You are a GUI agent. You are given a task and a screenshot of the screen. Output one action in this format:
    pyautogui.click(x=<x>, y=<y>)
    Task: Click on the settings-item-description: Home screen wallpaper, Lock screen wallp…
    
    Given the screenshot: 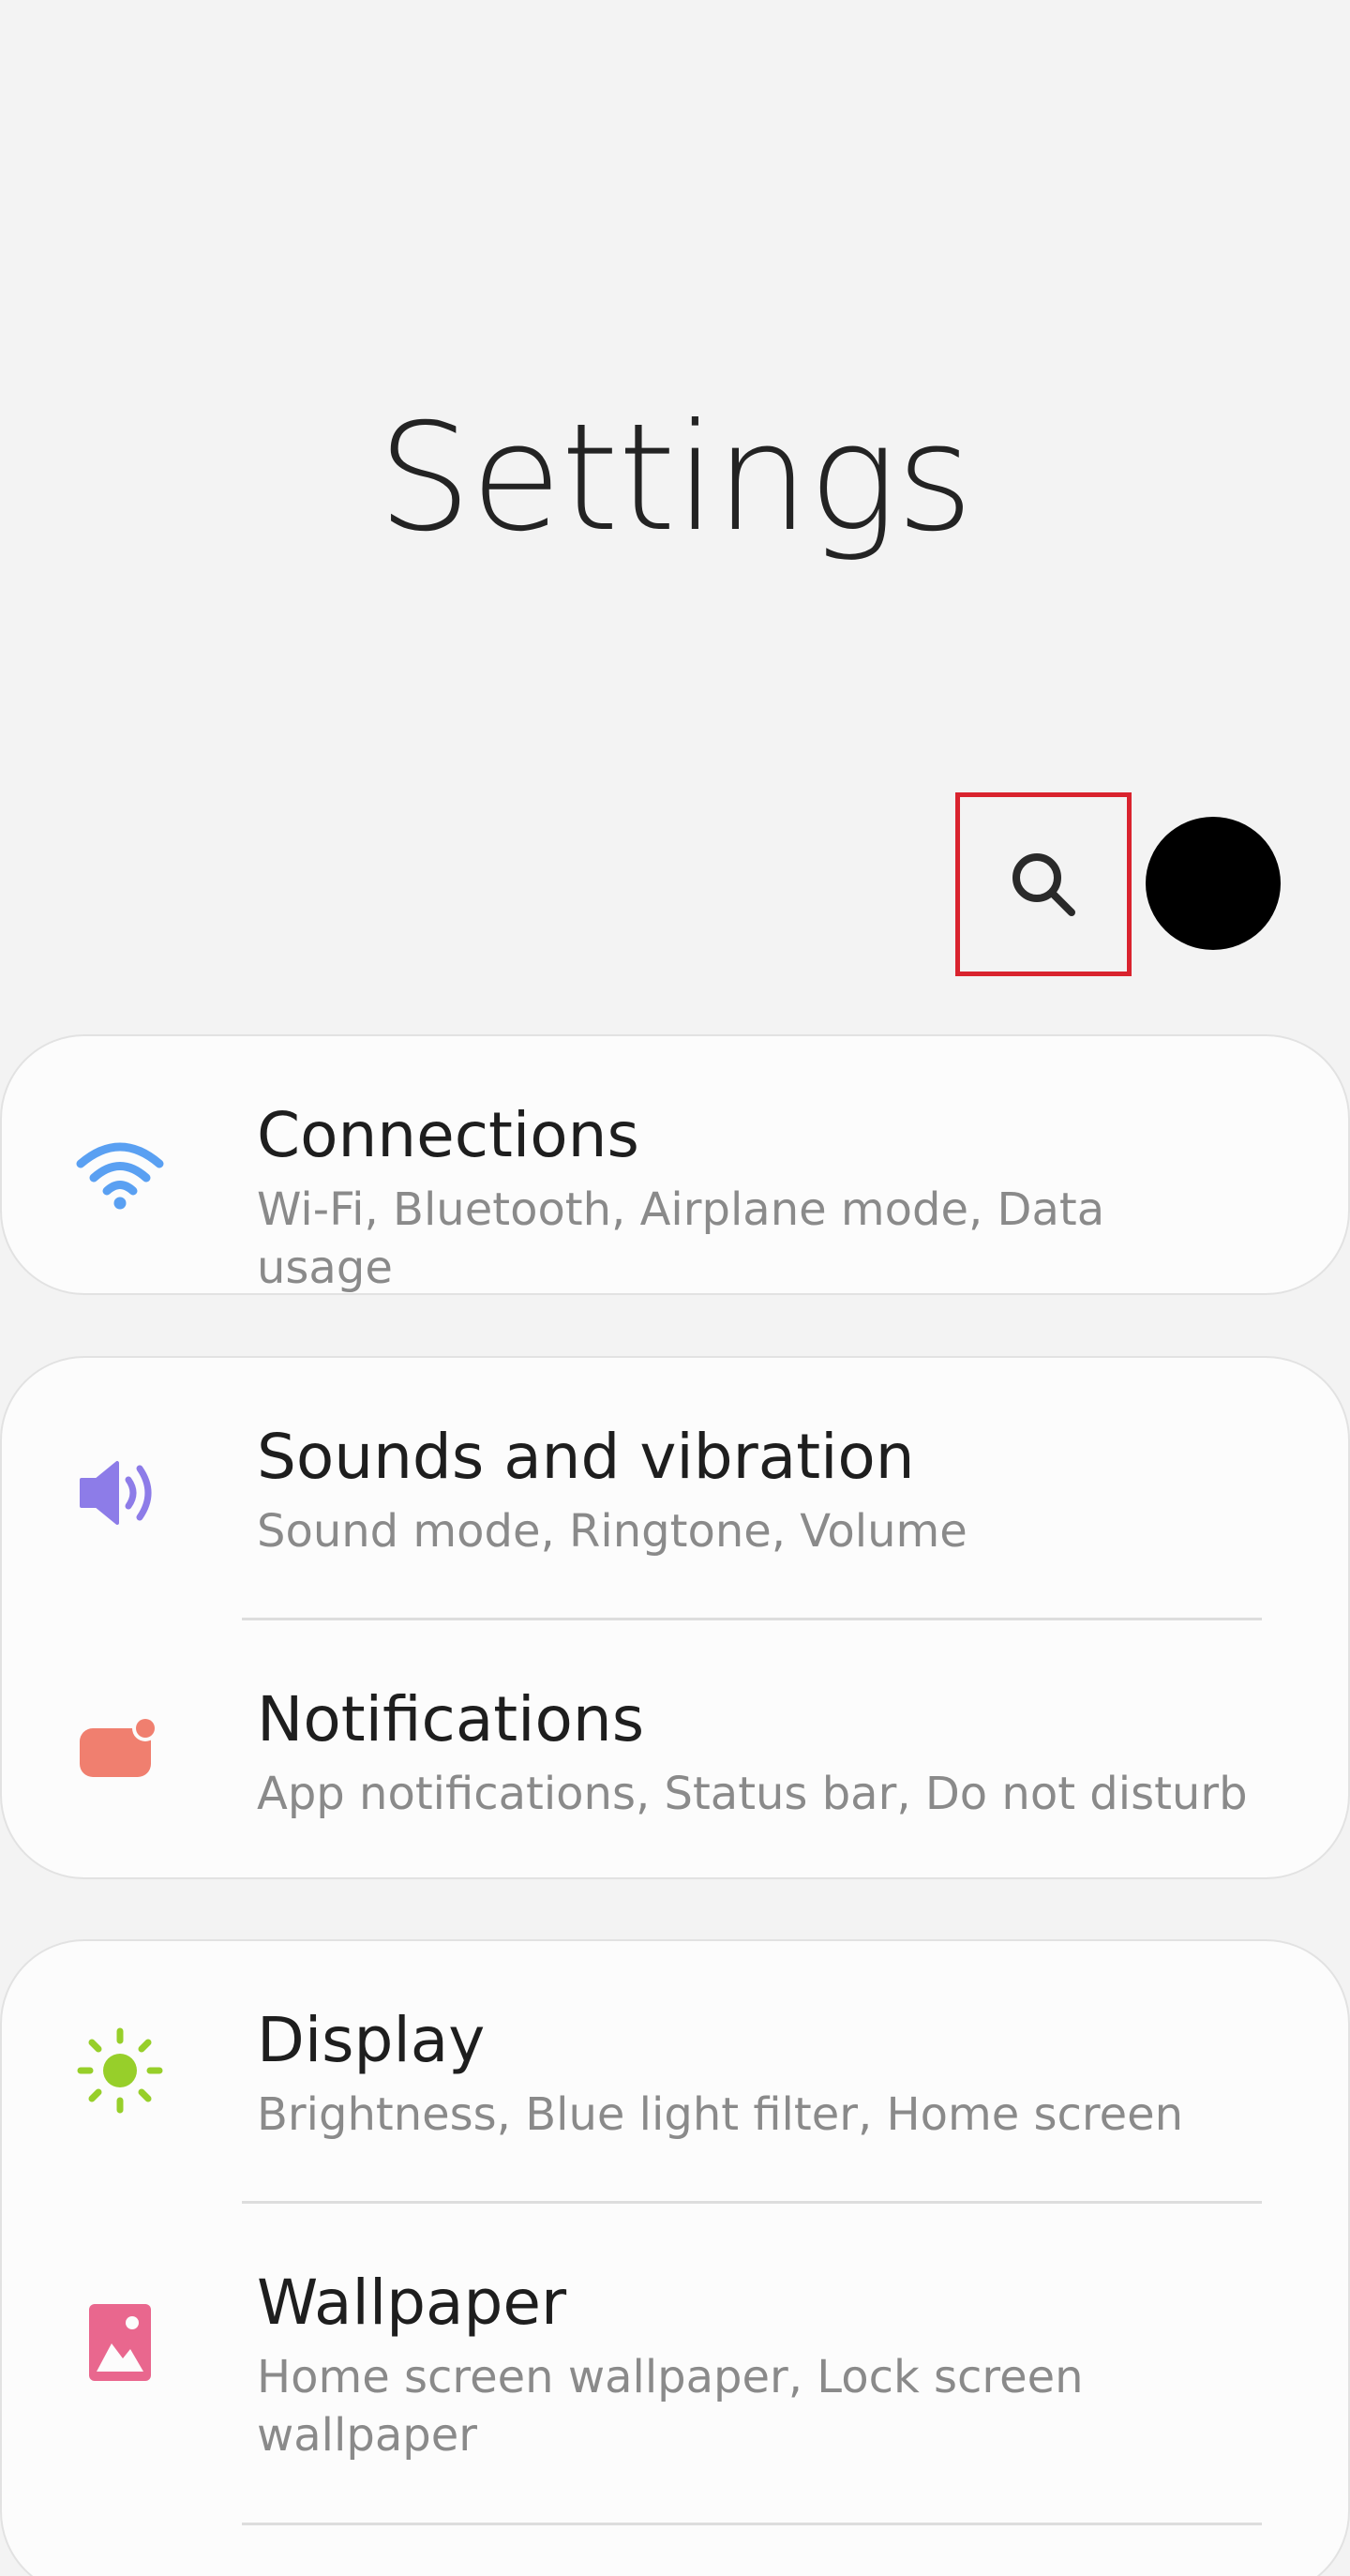 What is the action you would take?
    pyautogui.click(x=670, y=2406)
    